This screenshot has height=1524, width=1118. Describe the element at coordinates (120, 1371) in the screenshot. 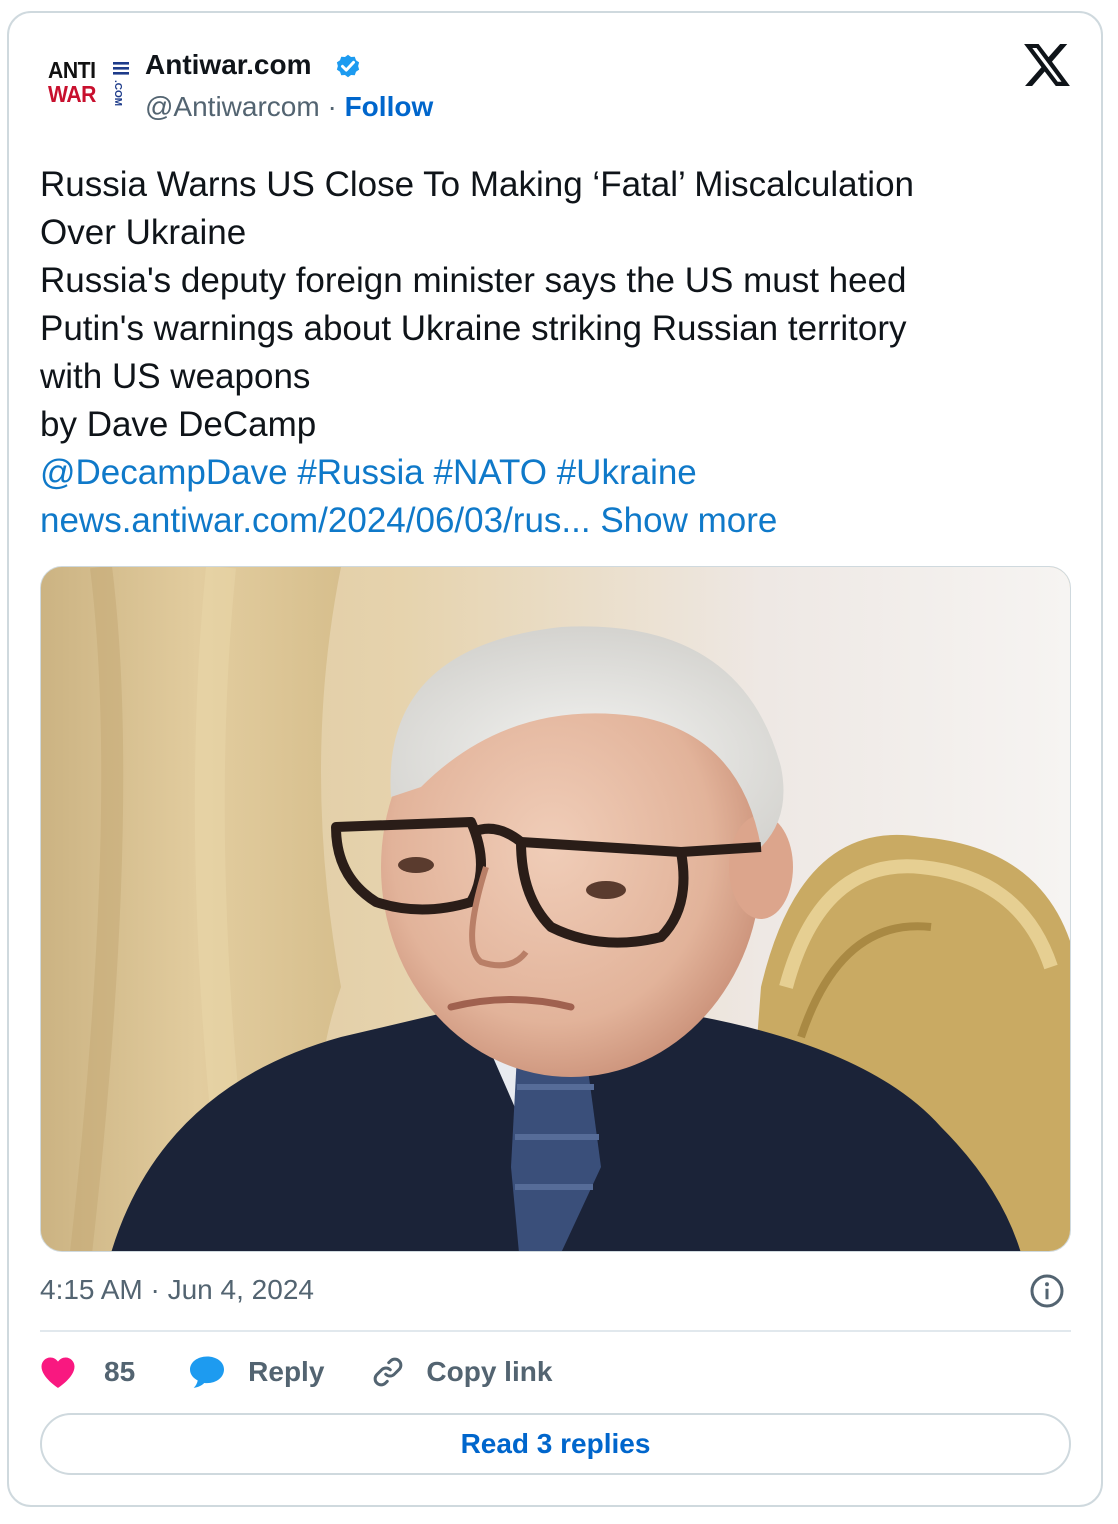

I see `like-count: 85` at that location.